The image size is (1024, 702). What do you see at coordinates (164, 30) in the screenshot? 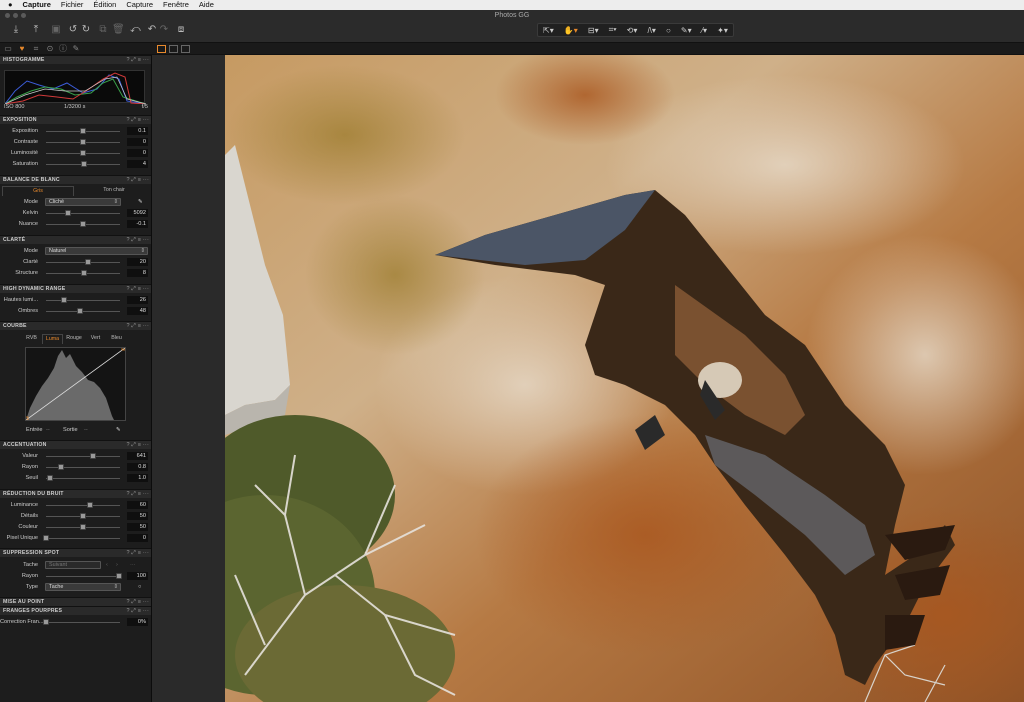
I see `redo-icon: ↷` at bounding box center [164, 30].